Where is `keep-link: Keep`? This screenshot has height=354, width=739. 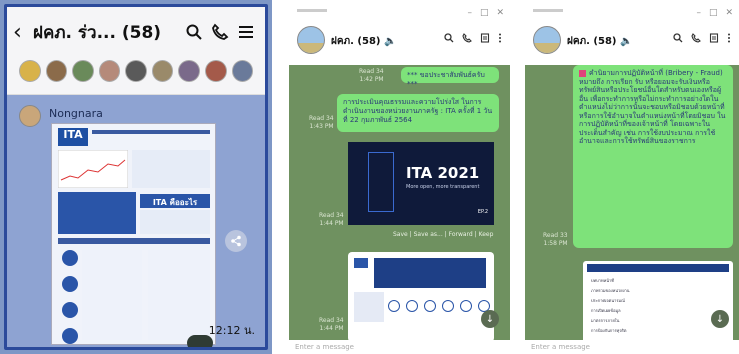 keep-link: Keep is located at coordinates (486, 234).